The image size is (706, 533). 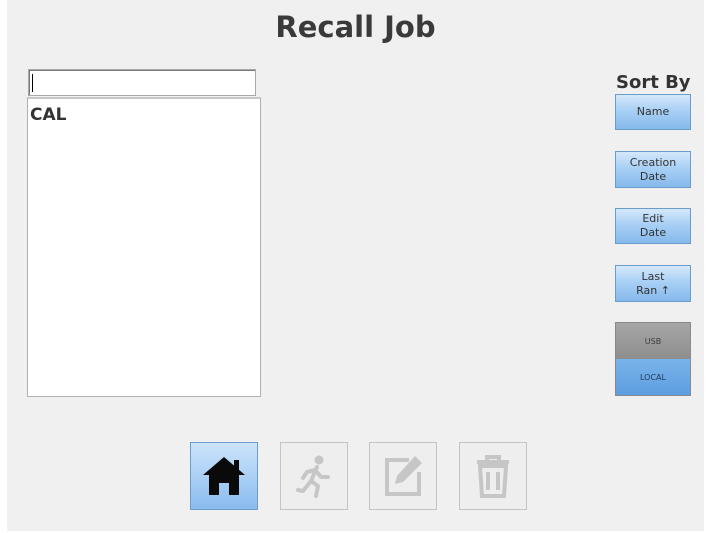 I want to click on sort-by-heading: Sort By, so click(x=653, y=82).